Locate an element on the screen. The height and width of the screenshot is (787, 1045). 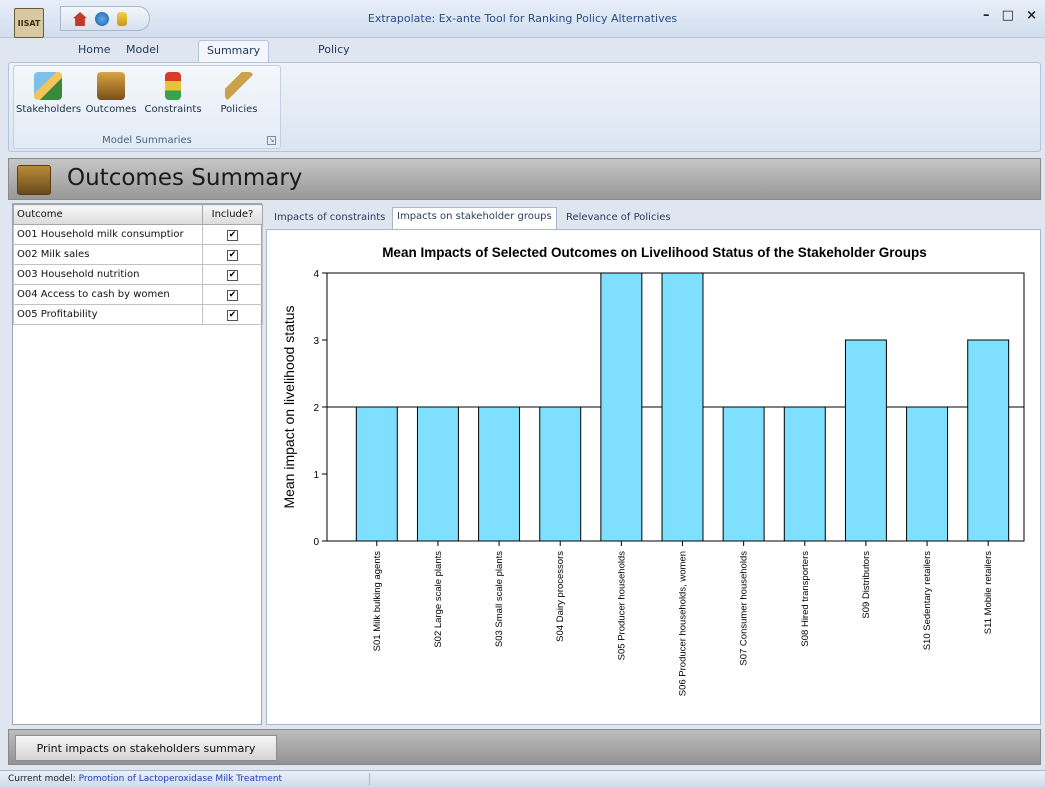
x-tick-label: S03 Small scale plants is located at coordinates (499, 599).